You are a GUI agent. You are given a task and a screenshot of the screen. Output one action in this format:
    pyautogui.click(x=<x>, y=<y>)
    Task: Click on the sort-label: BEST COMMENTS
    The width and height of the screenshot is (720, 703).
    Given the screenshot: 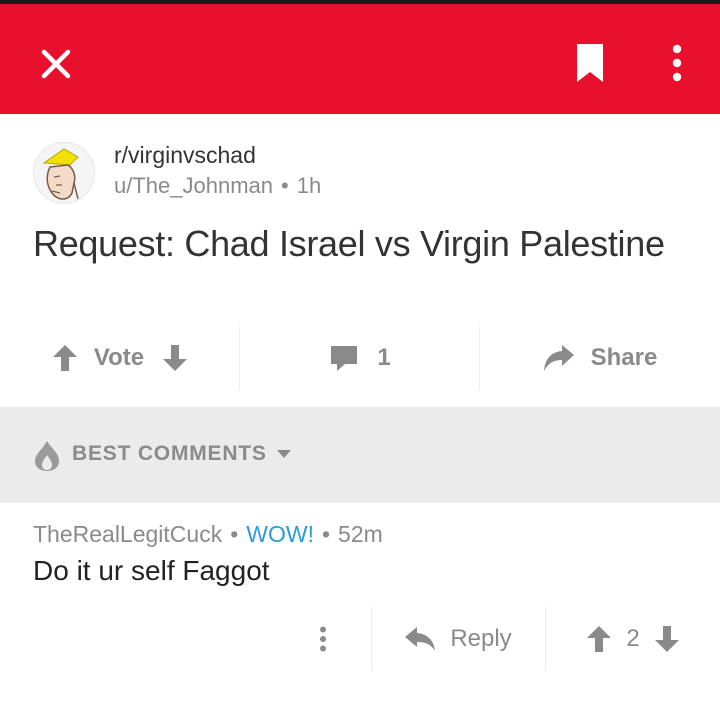 What is the action you would take?
    pyautogui.click(x=169, y=453)
    